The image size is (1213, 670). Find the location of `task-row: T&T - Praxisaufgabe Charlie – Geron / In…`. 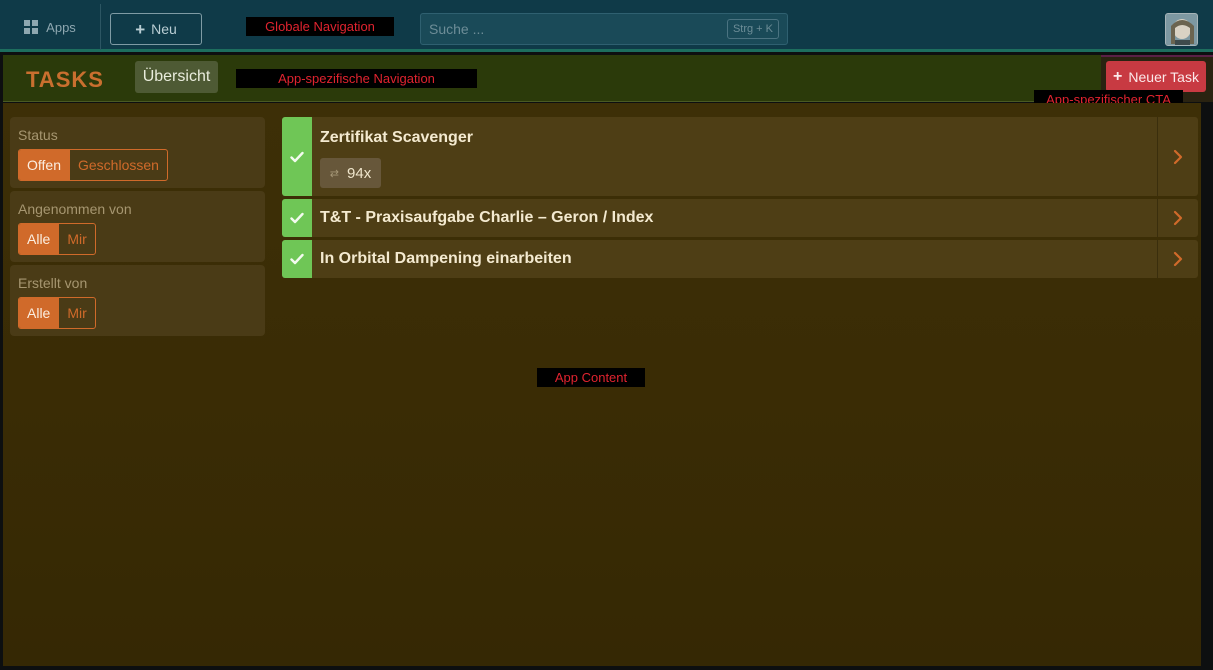

task-row: T&T - Praxisaufgabe Charlie – Geron / In… is located at coordinates (740, 218).